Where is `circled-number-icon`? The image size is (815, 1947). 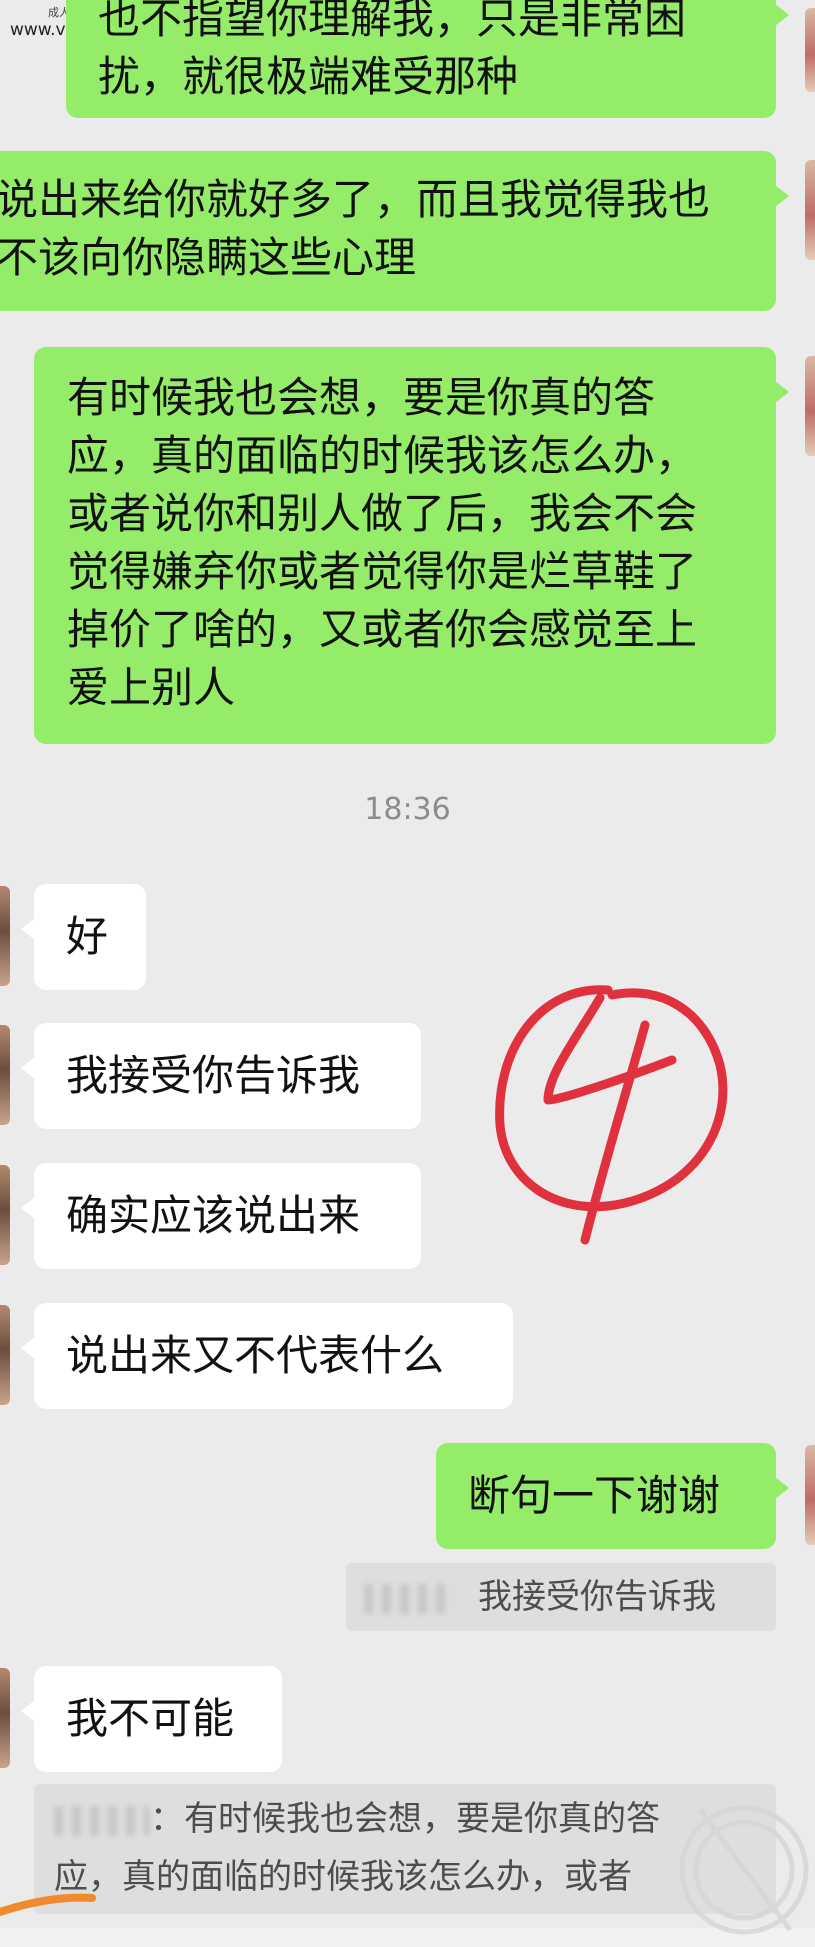 circled-number-icon is located at coordinates (611, 1115).